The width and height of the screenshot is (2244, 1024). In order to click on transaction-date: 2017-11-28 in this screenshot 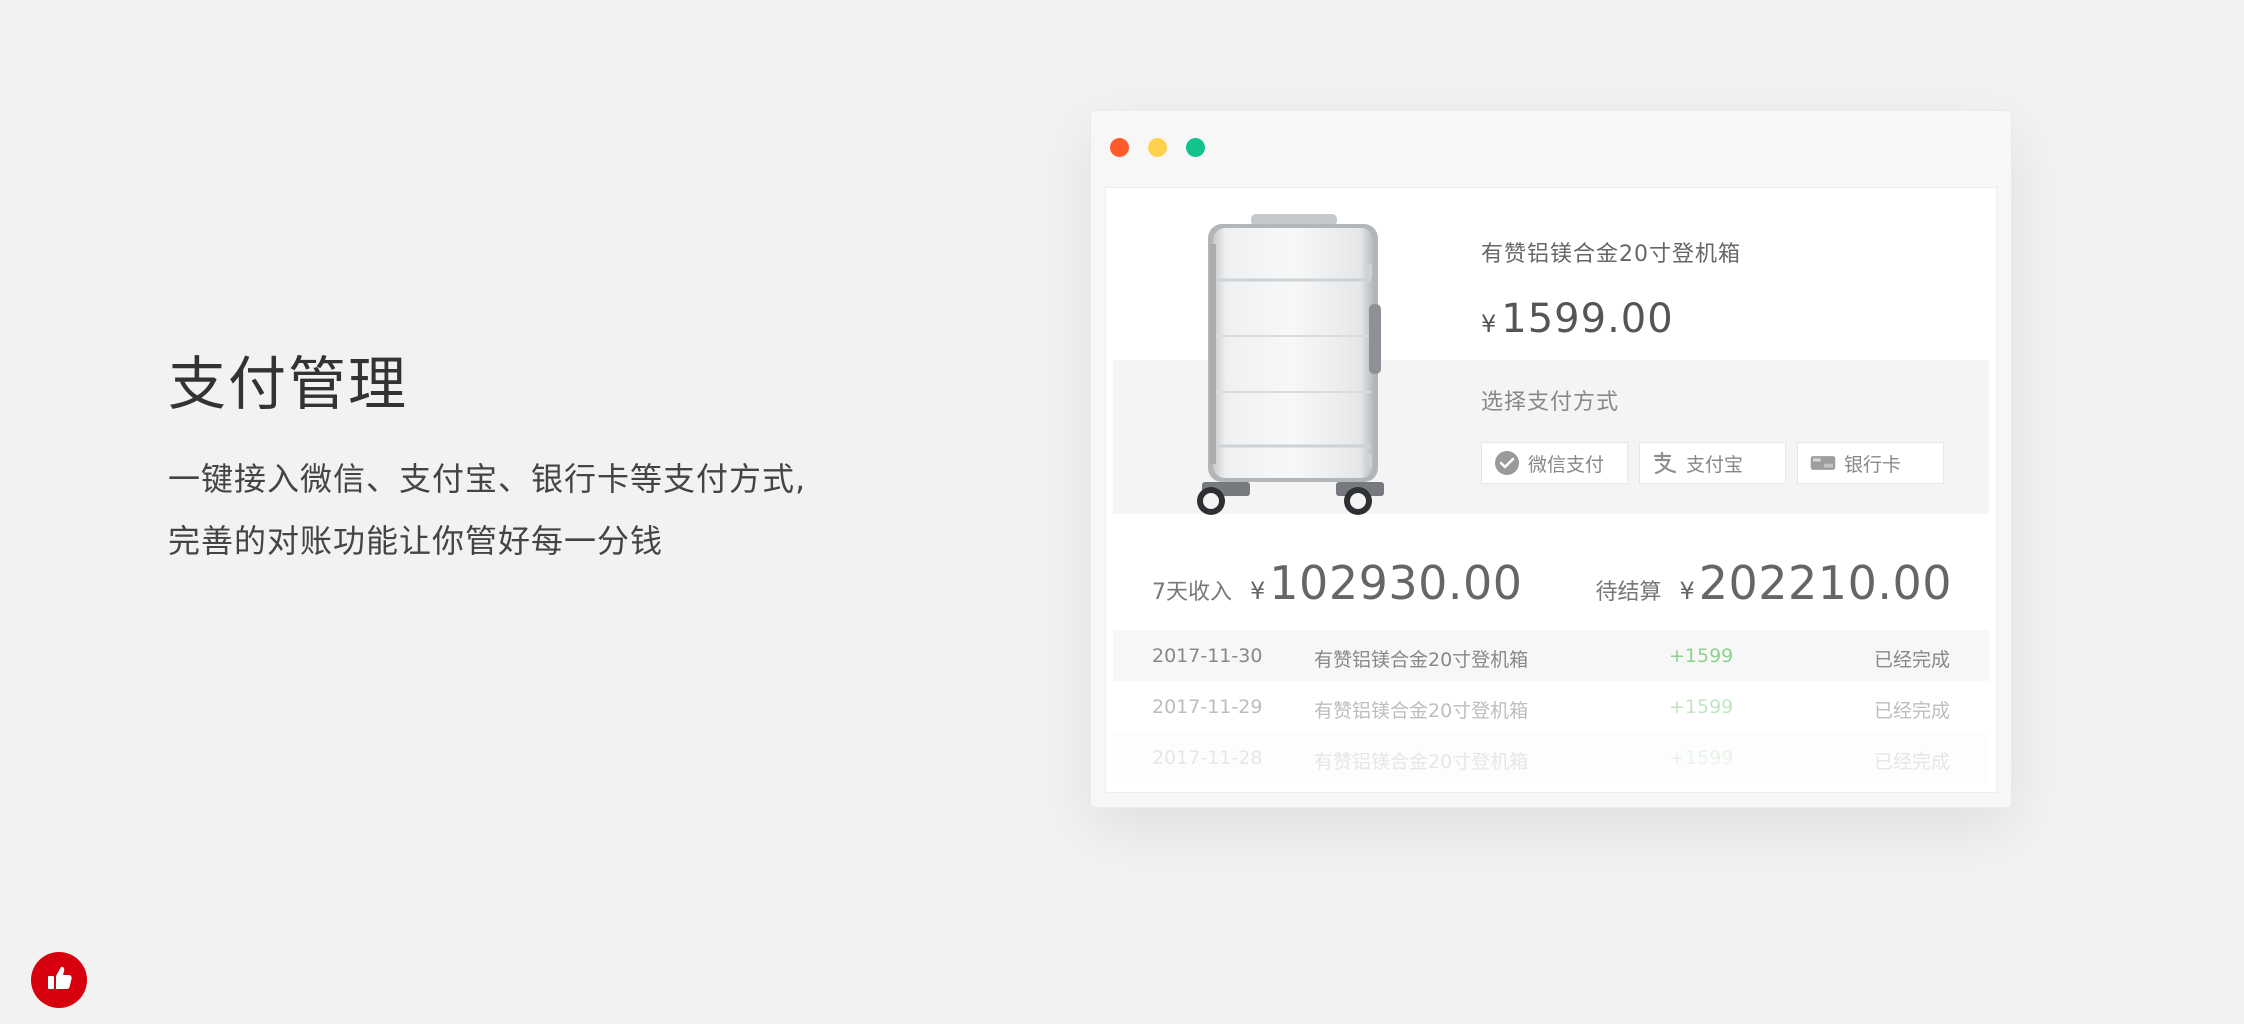, I will do `click(1207, 758)`.